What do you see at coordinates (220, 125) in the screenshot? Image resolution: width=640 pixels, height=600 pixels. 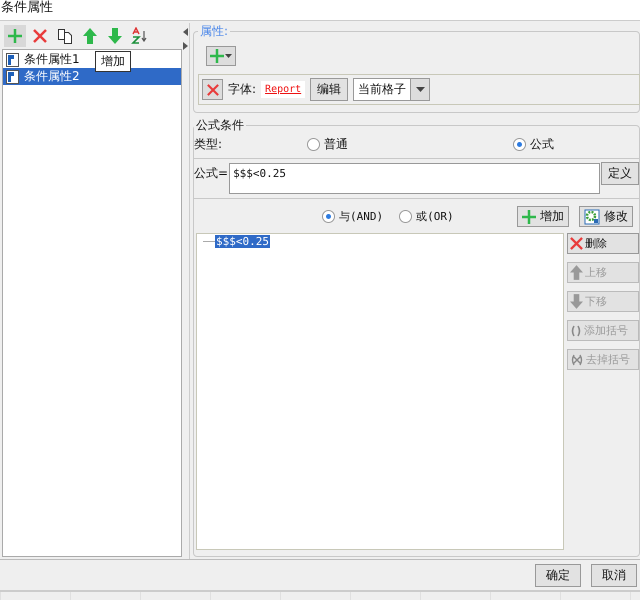 I see `group-legend: 公式条件` at bounding box center [220, 125].